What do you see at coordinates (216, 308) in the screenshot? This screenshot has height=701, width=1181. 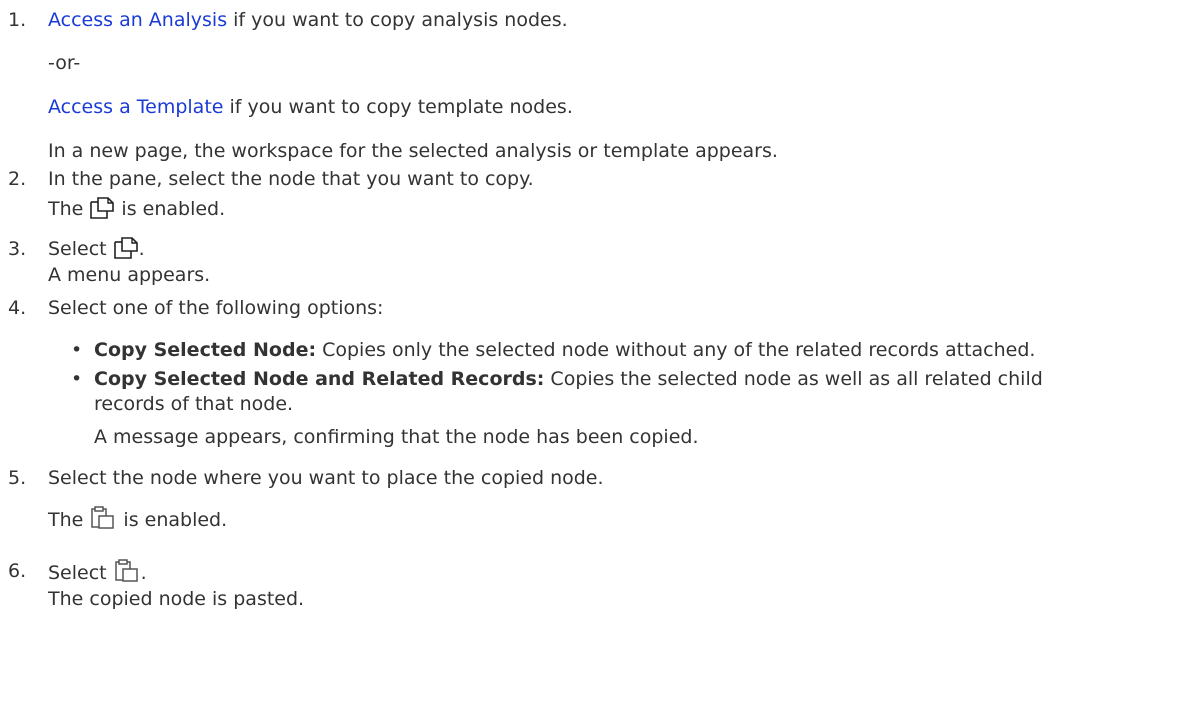 I see `step-4-instruction: Select one of the following options:` at bounding box center [216, 308].